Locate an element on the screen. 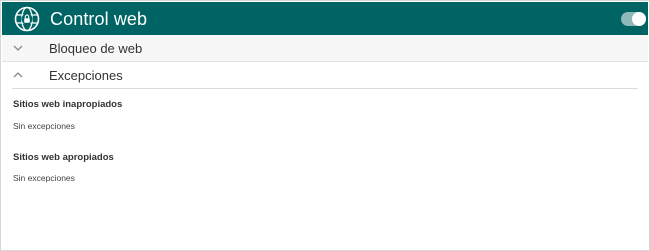  inappropriate-sites-value: Sin excepciones is located at coordinates (44, 126).